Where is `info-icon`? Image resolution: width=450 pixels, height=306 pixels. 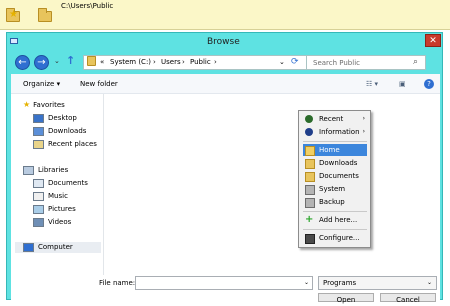 info-icon is located at coordinates (309, 132).